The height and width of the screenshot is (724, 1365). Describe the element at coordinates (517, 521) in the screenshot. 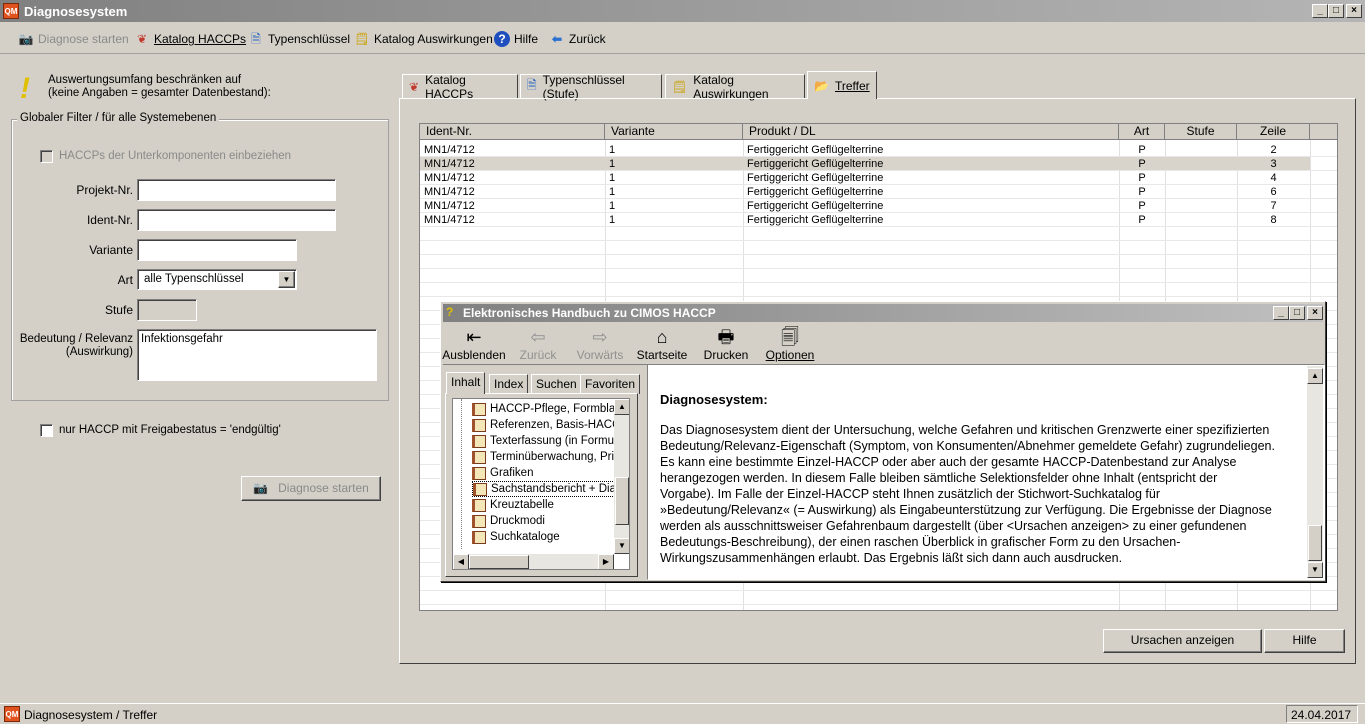

I see `tree-item-label: Druckmodi` at that location.